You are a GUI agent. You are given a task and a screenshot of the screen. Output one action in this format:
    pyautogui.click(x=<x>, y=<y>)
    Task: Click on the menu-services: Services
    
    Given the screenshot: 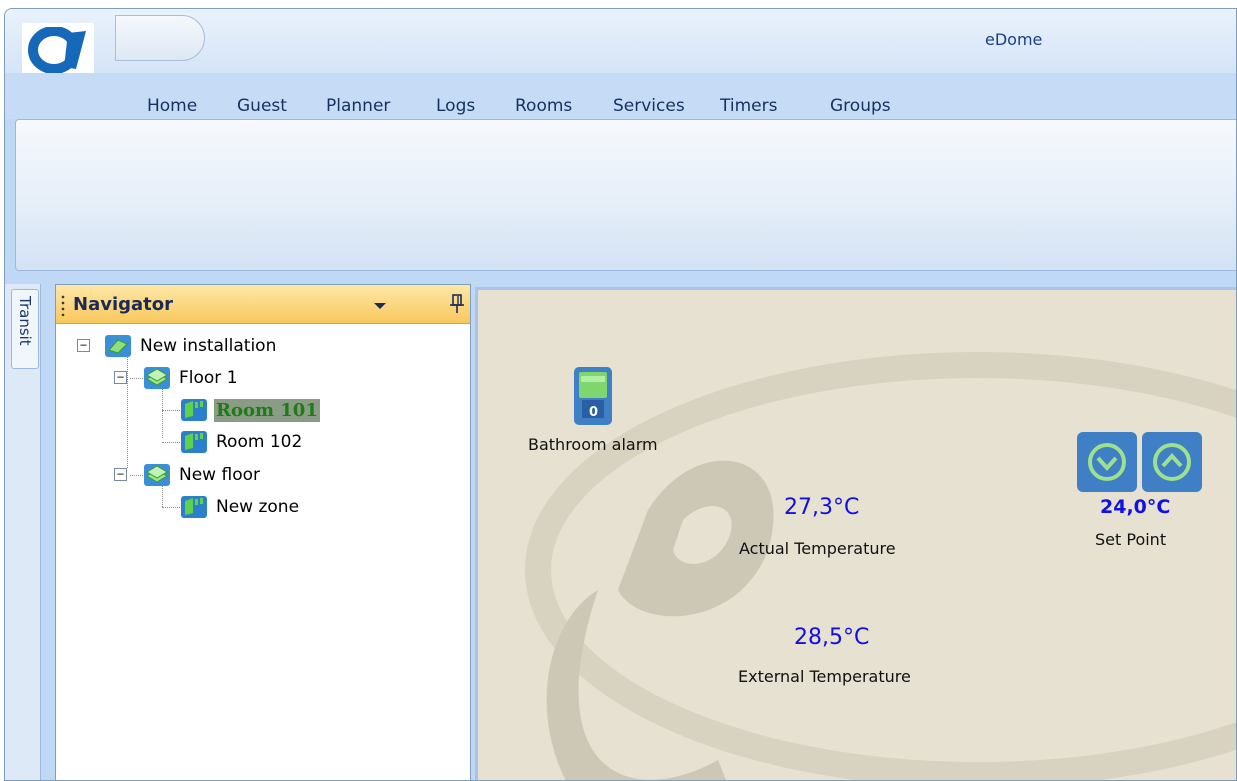 What is the action you would take?
    pyautogui.click(x=649, y=106)
    